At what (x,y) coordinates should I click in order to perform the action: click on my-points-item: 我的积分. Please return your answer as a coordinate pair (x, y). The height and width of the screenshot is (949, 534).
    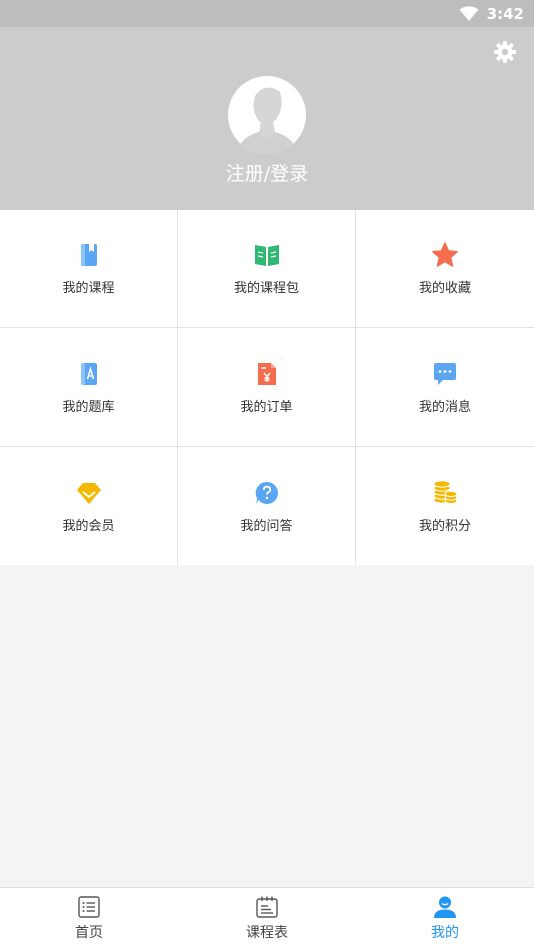
    Looking at the image, I should click on (445, 506).